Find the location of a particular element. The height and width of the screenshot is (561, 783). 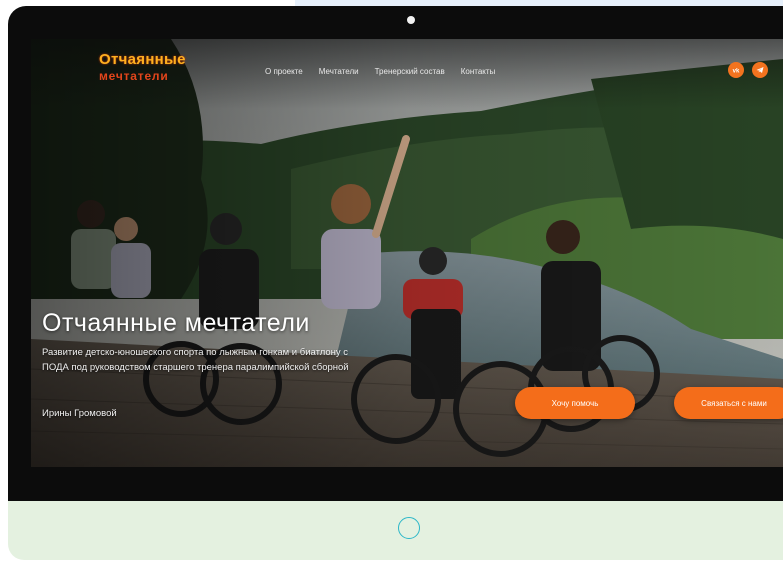

social-links: vk is located at coordinates (748, 70).